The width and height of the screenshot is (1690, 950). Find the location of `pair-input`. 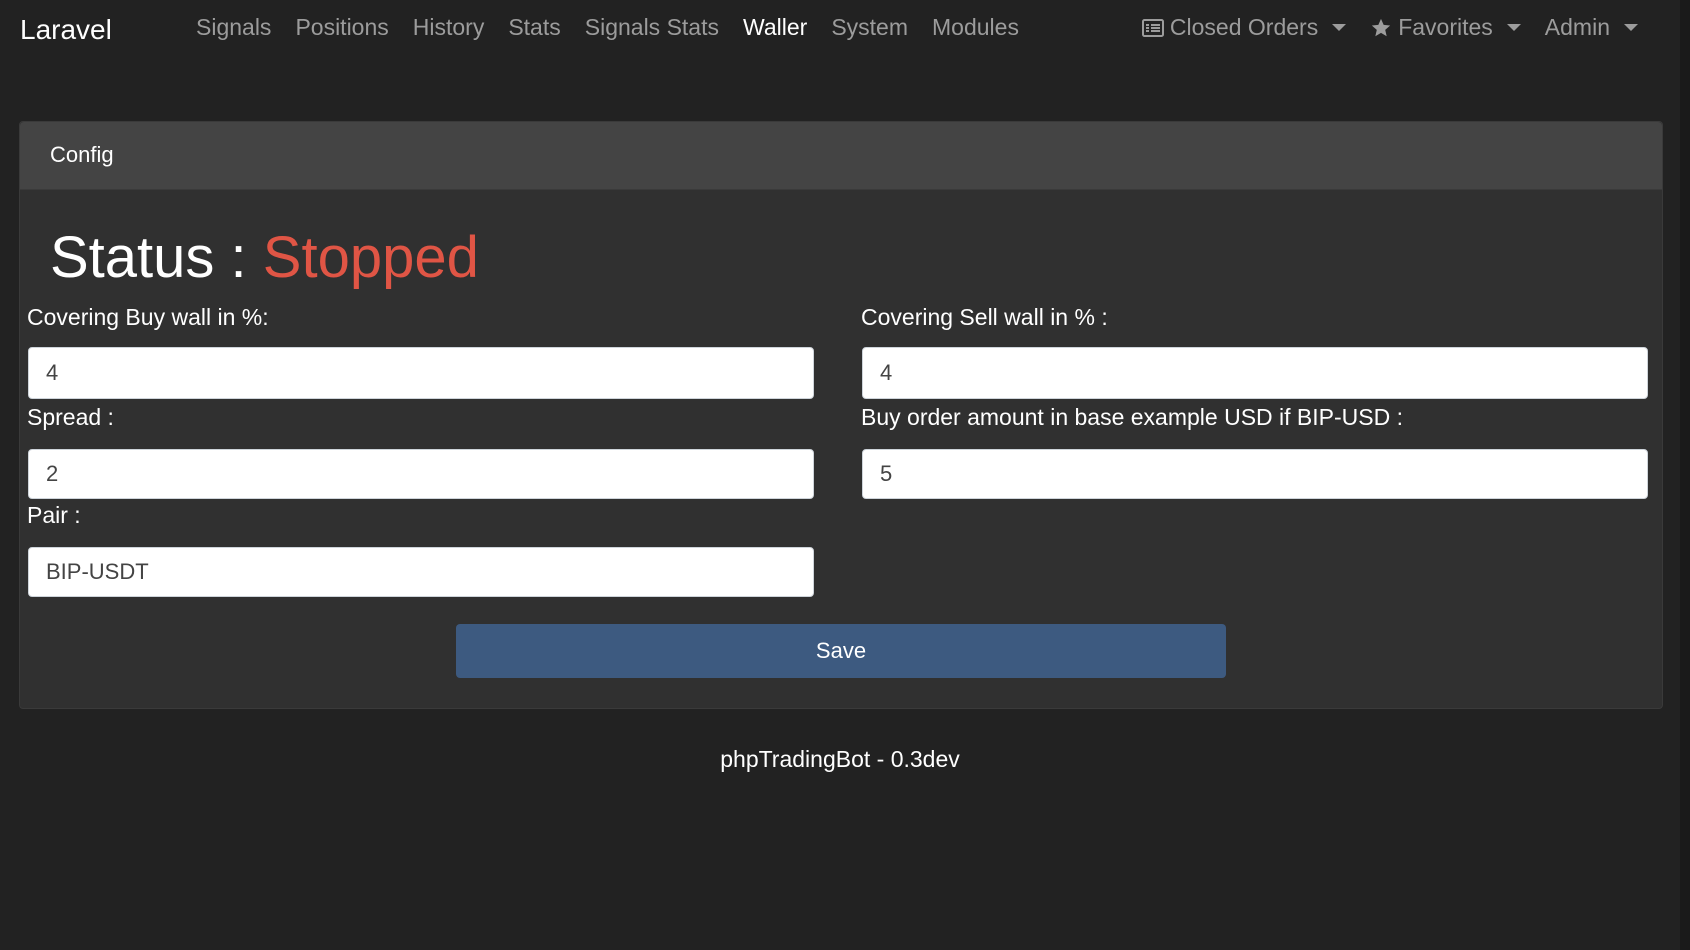

pair-input is located at coordinates (421, 572).